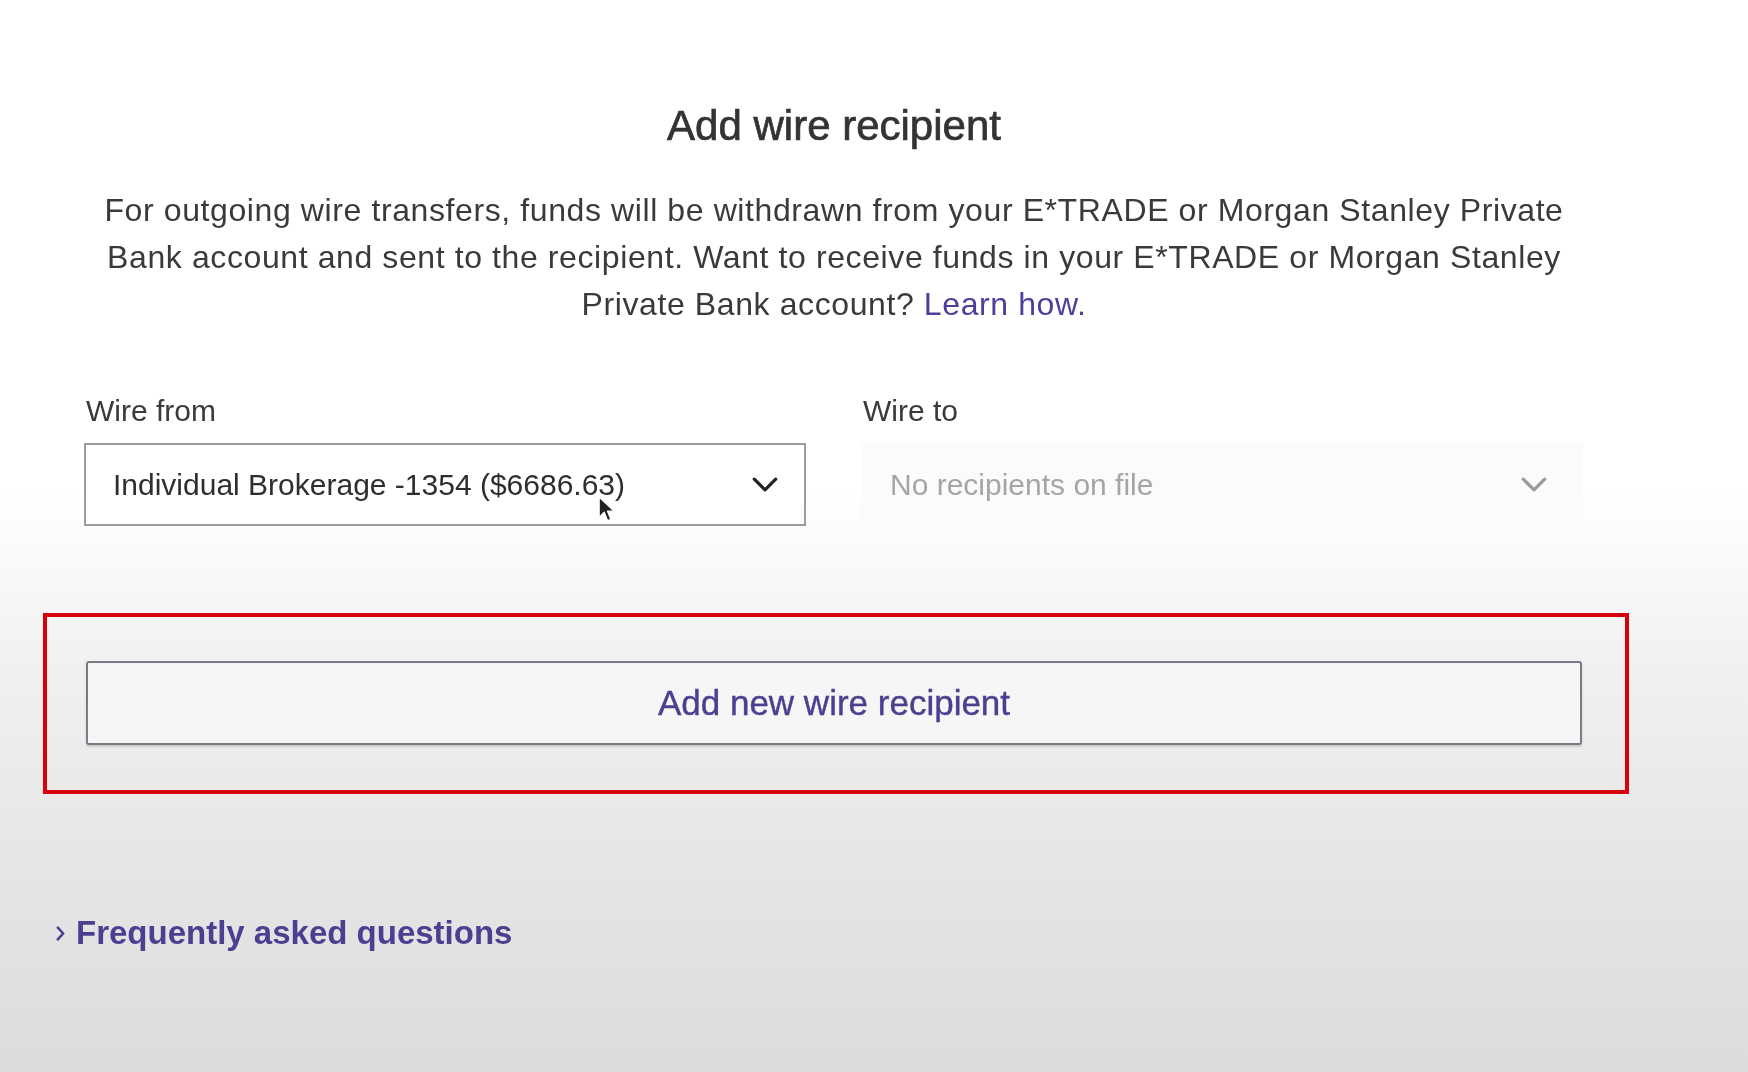 The width and height of the screenshot is (1748, 1072). What do you see at coordinates (910, 411) in the screenshot?
I see `field-label: Wire to` at bounding box center [910, 411].